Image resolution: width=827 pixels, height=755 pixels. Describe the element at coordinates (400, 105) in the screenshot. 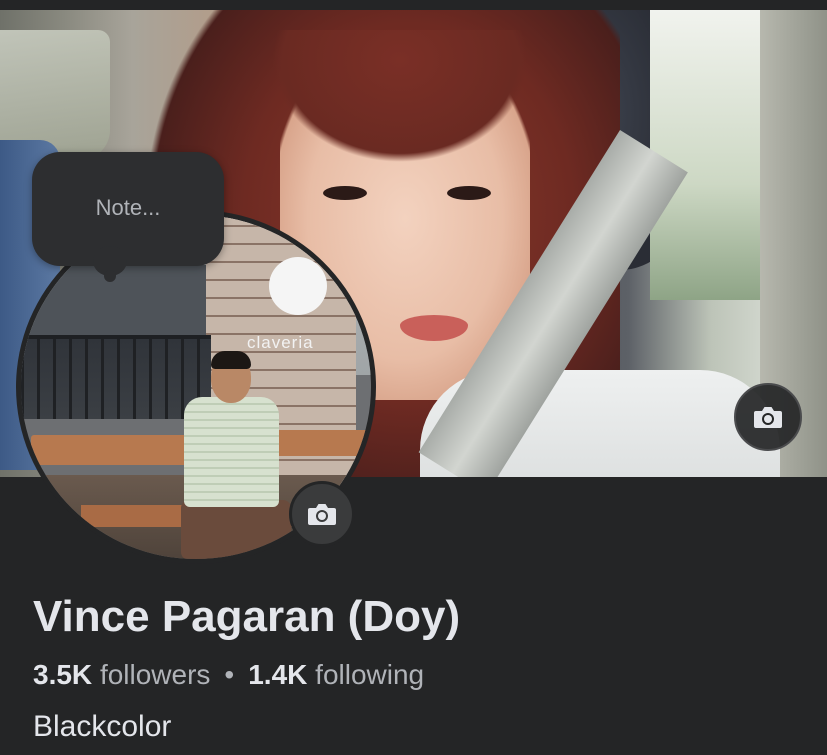

I see `cover-photo-bangs` at that location.